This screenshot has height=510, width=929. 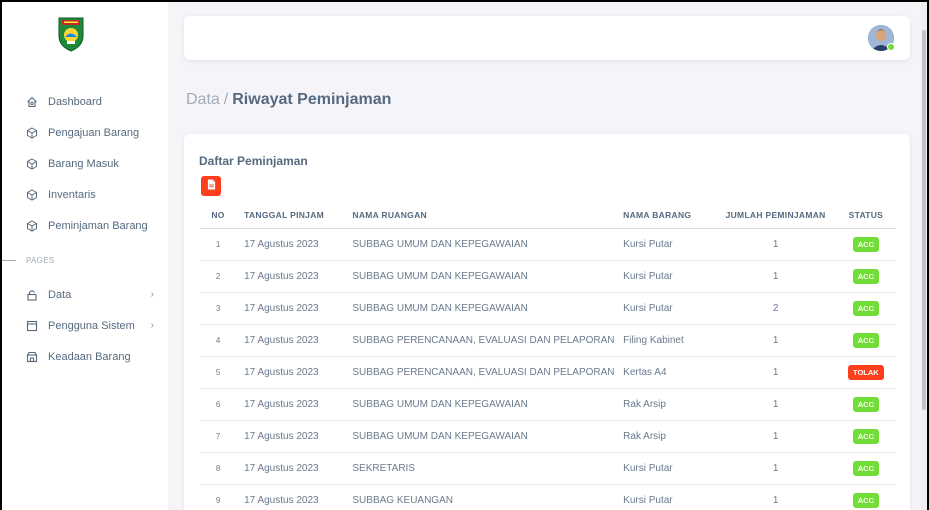 What do you see at coordinates (775, 308) in the screenshot?
I see `cell-qty: 2` at bounding box center [775, 308].